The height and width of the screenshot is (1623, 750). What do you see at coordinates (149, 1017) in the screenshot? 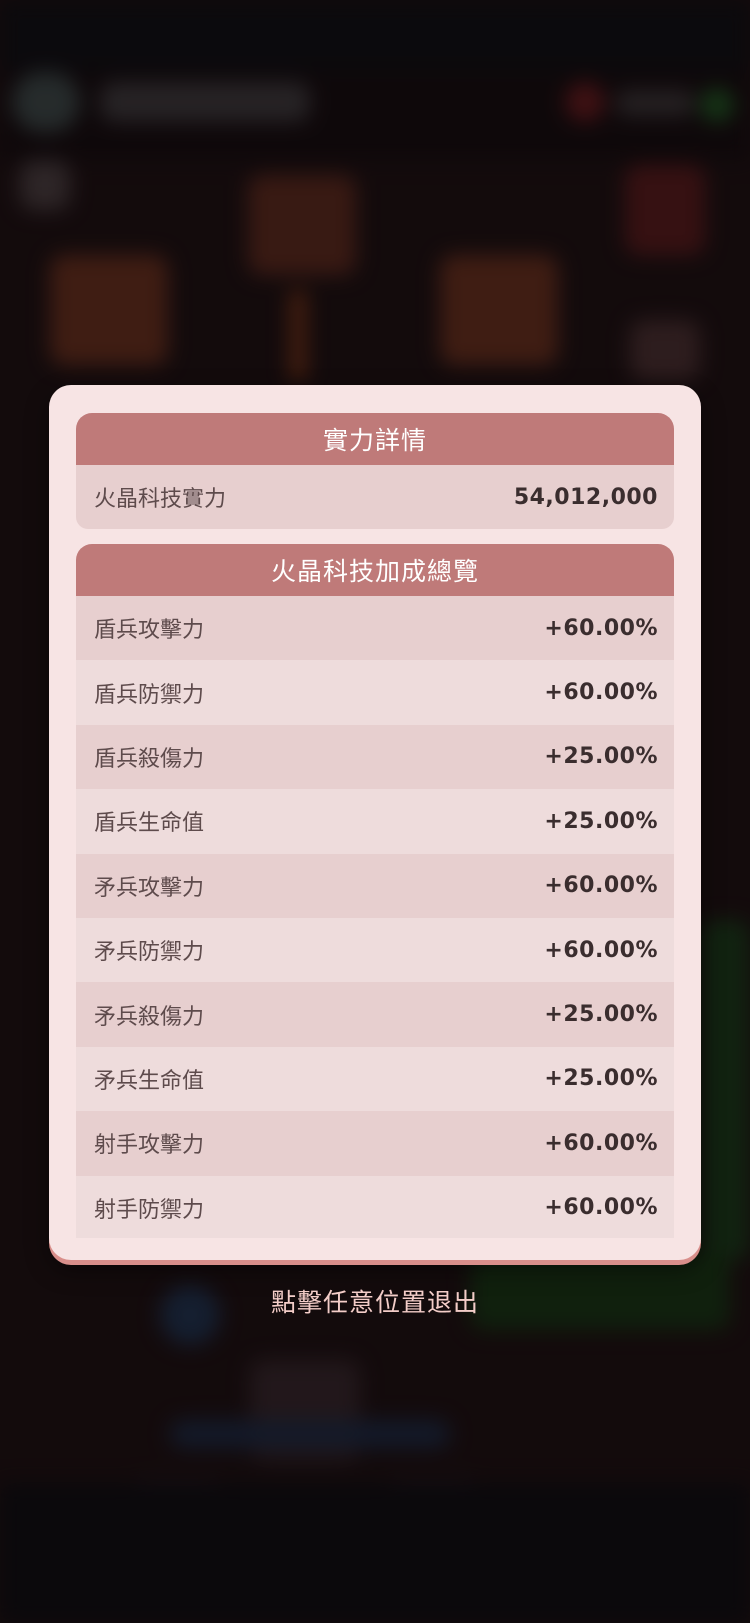
I see `bonus-label: 矛兵殺傷力` at bounding box center [149, 1017].